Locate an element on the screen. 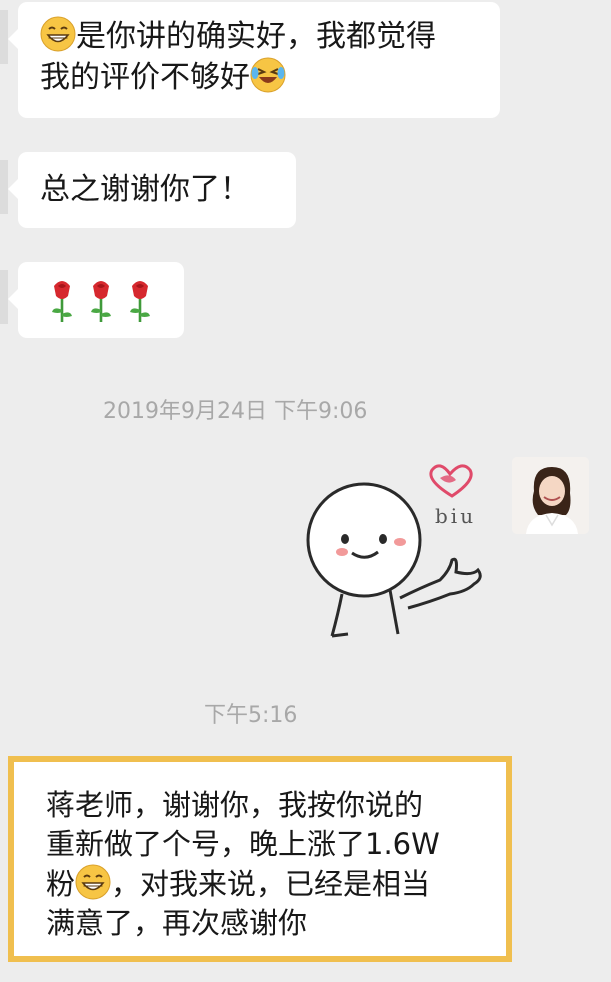  message-bubble is located at coordinates (96, 300).